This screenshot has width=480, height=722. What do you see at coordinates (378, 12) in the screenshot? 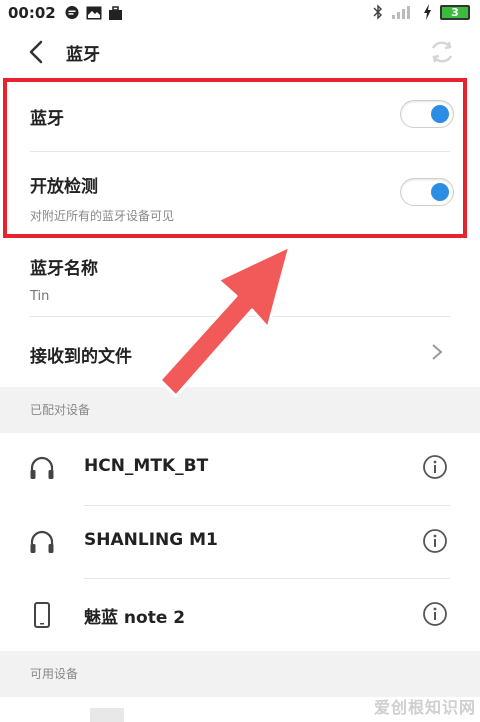
I see `bluetooth-icon` at bounding box center [378, 12].